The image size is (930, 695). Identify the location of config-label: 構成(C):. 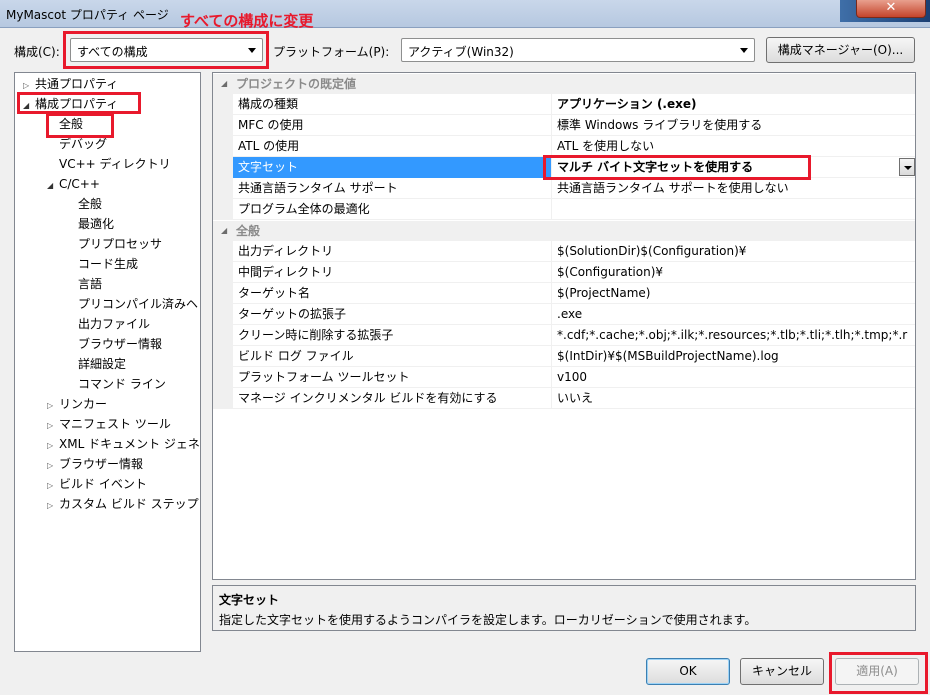
(37, 52).